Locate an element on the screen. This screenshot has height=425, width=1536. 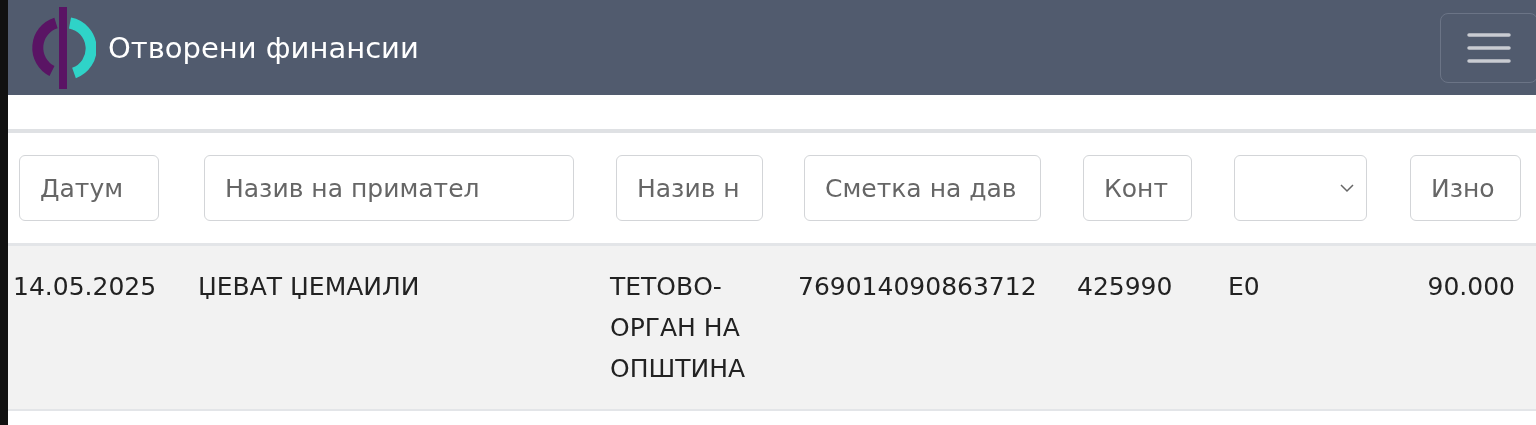
filter-field: Назив на примател is located at coordinates (389, 188).